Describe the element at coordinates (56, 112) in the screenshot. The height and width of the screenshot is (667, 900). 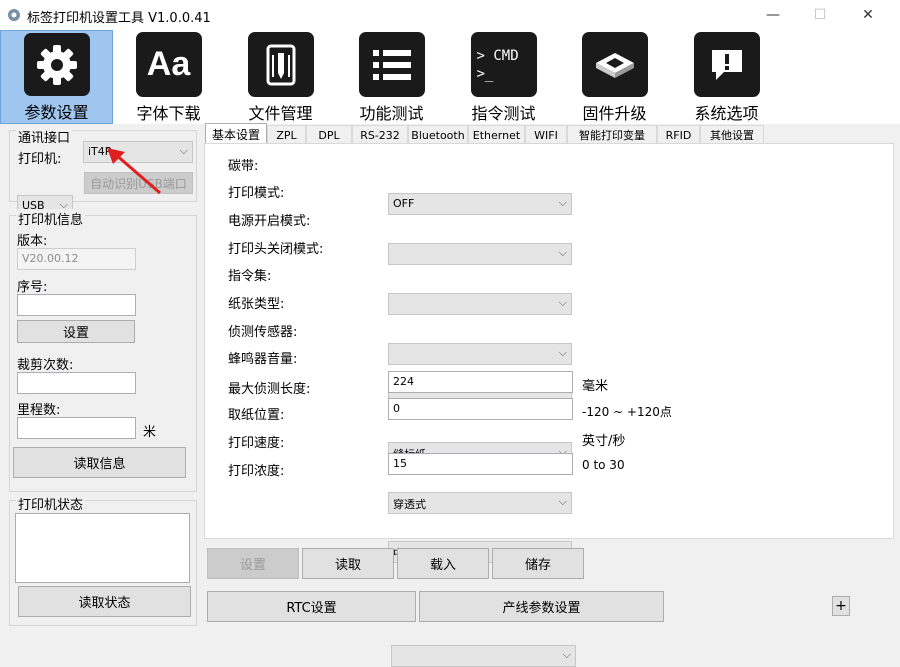
I see `toolbar-label: 参数设置` at that location.